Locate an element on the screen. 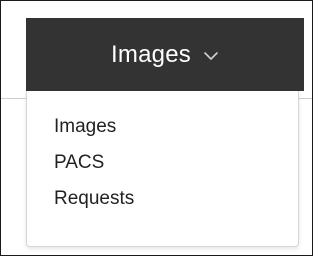 The image size is (320, 256). menu-item-requests: Requests is located at coordinates (162, 199).